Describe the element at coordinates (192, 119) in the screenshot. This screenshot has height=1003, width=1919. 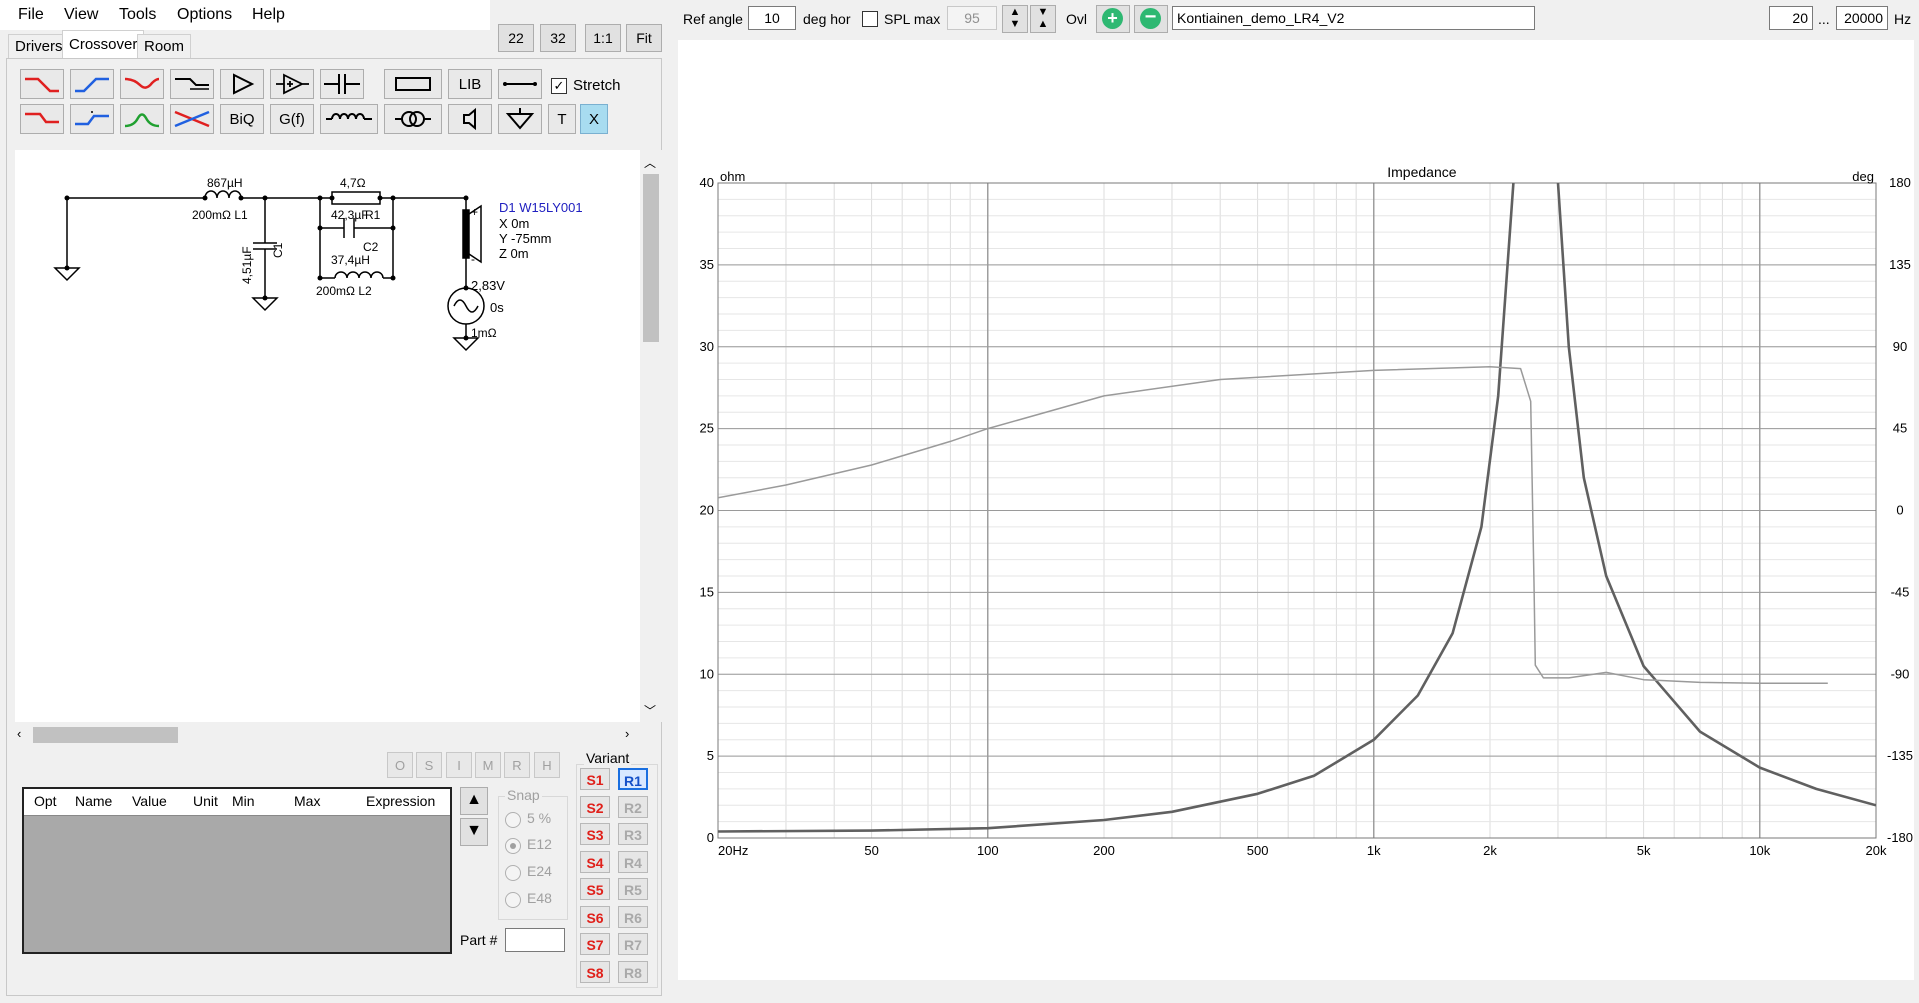
I see `crossover-filter-button` at that location.